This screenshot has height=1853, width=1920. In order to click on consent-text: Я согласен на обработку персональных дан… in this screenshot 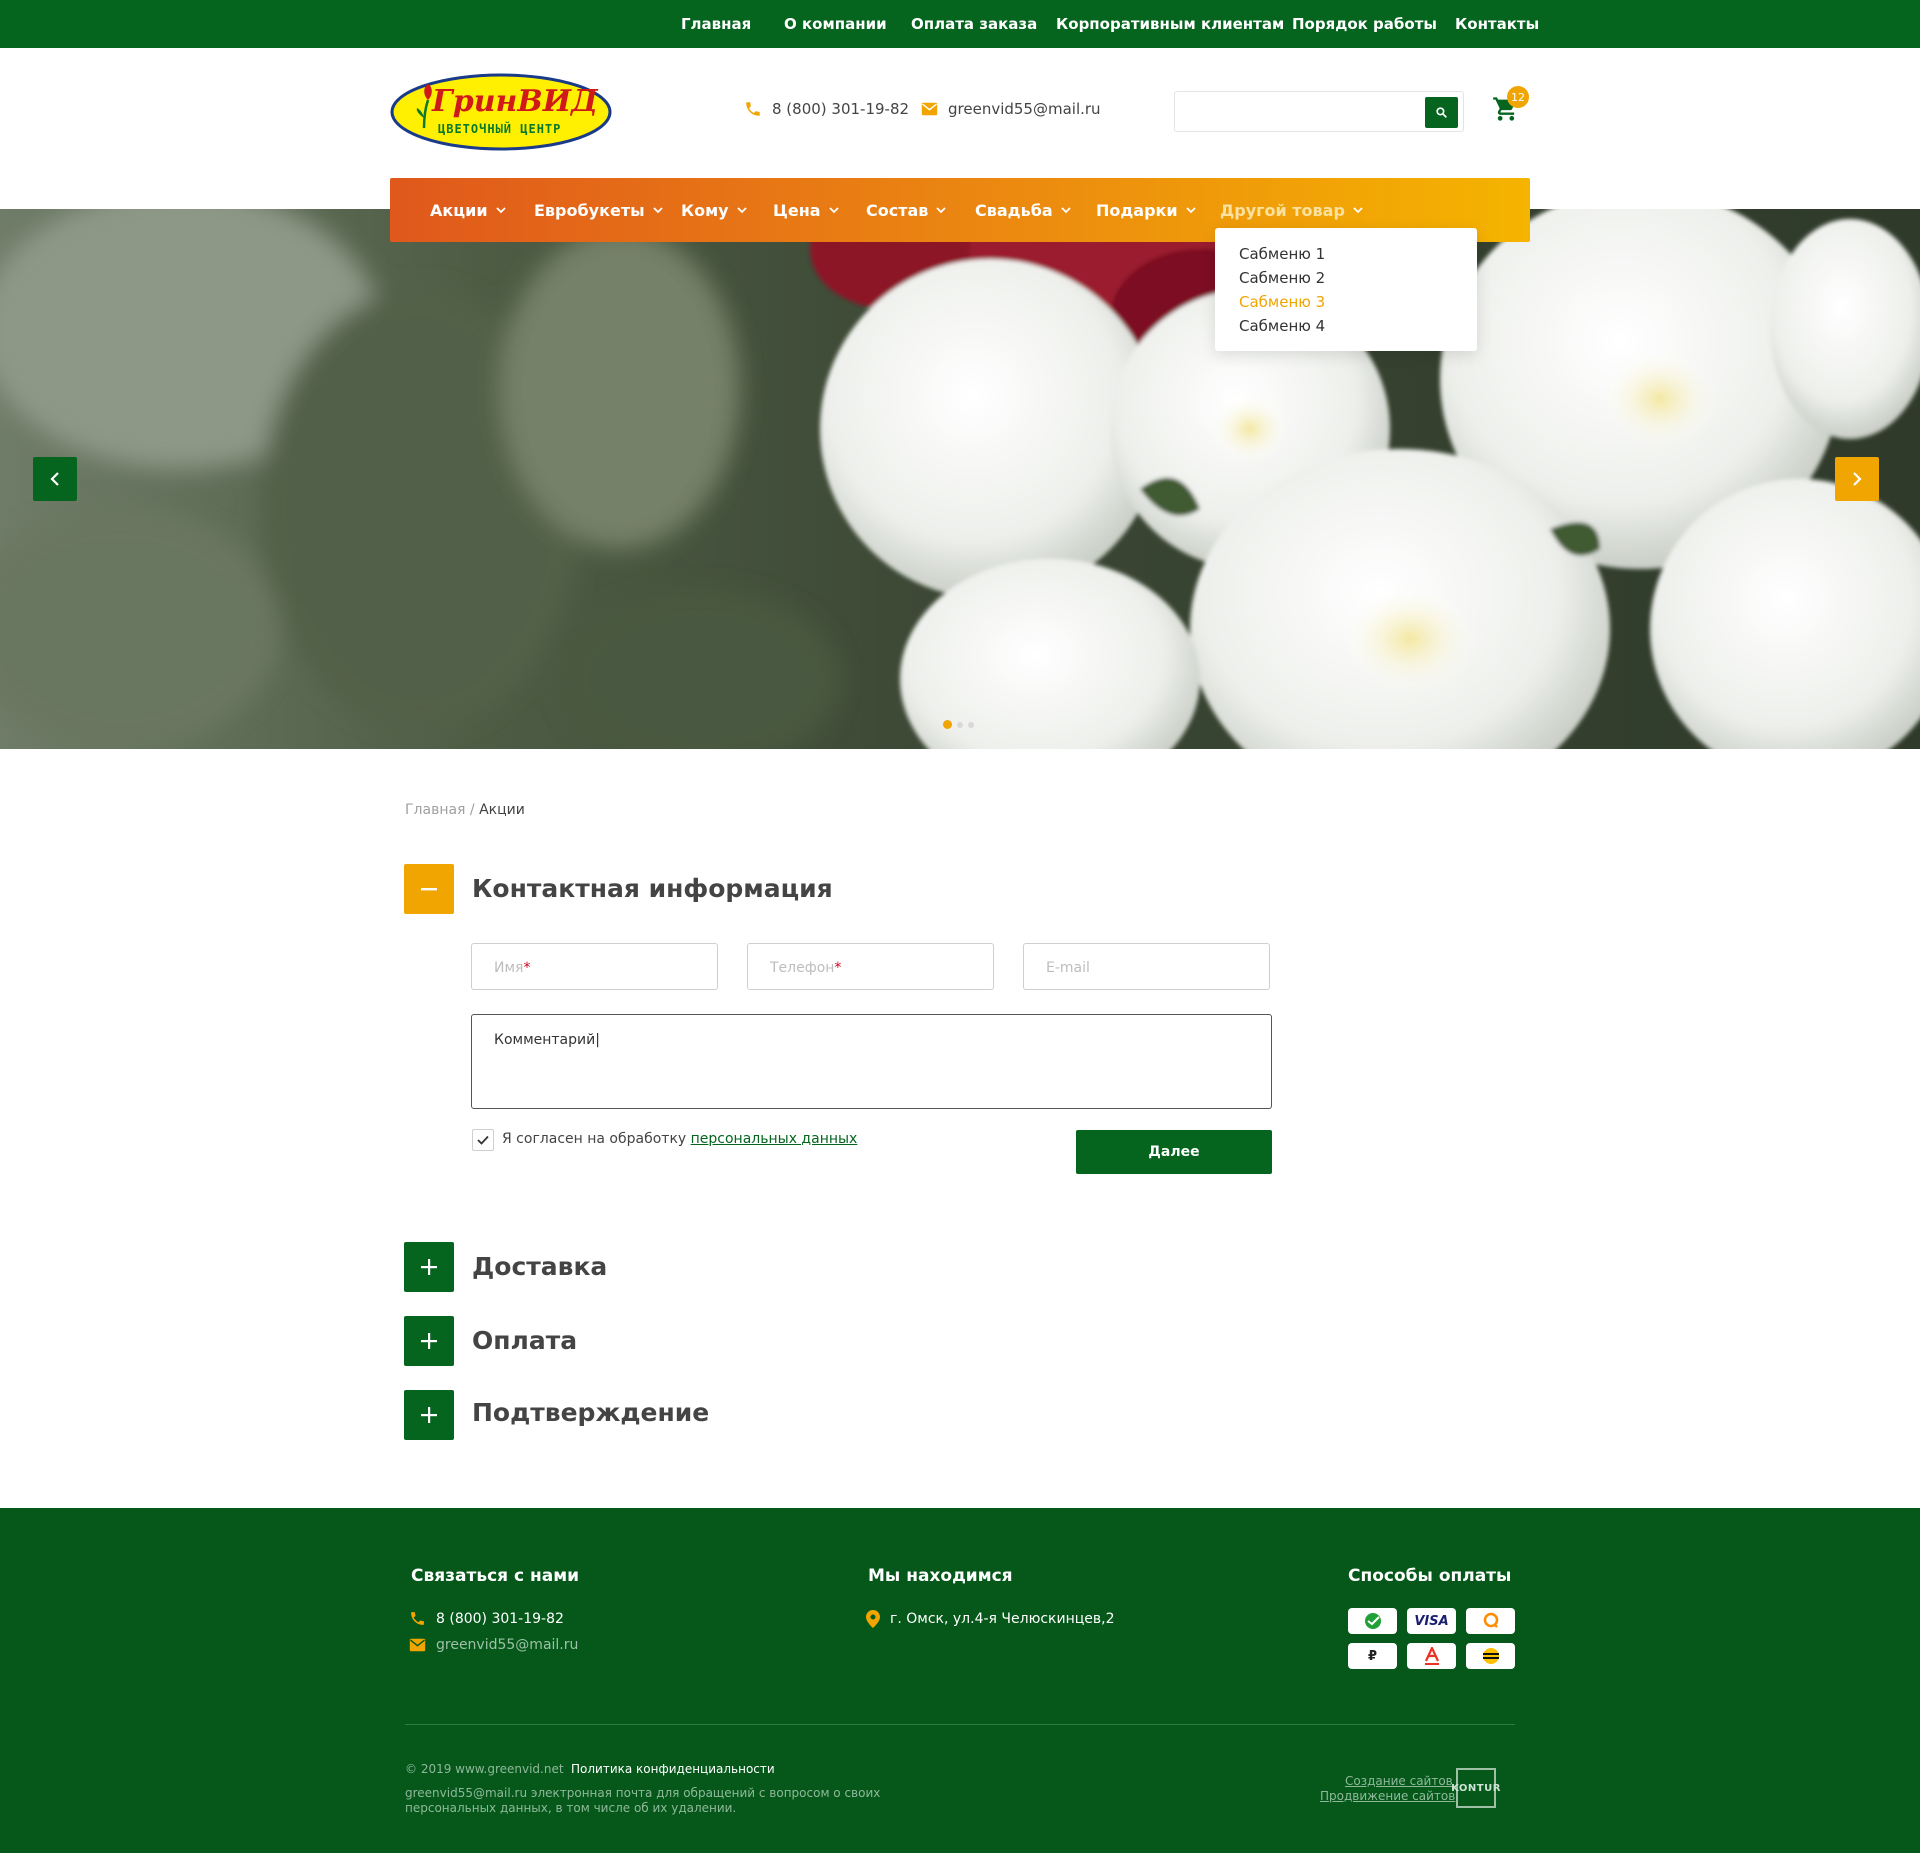, I will do `click(679, 1139)`.